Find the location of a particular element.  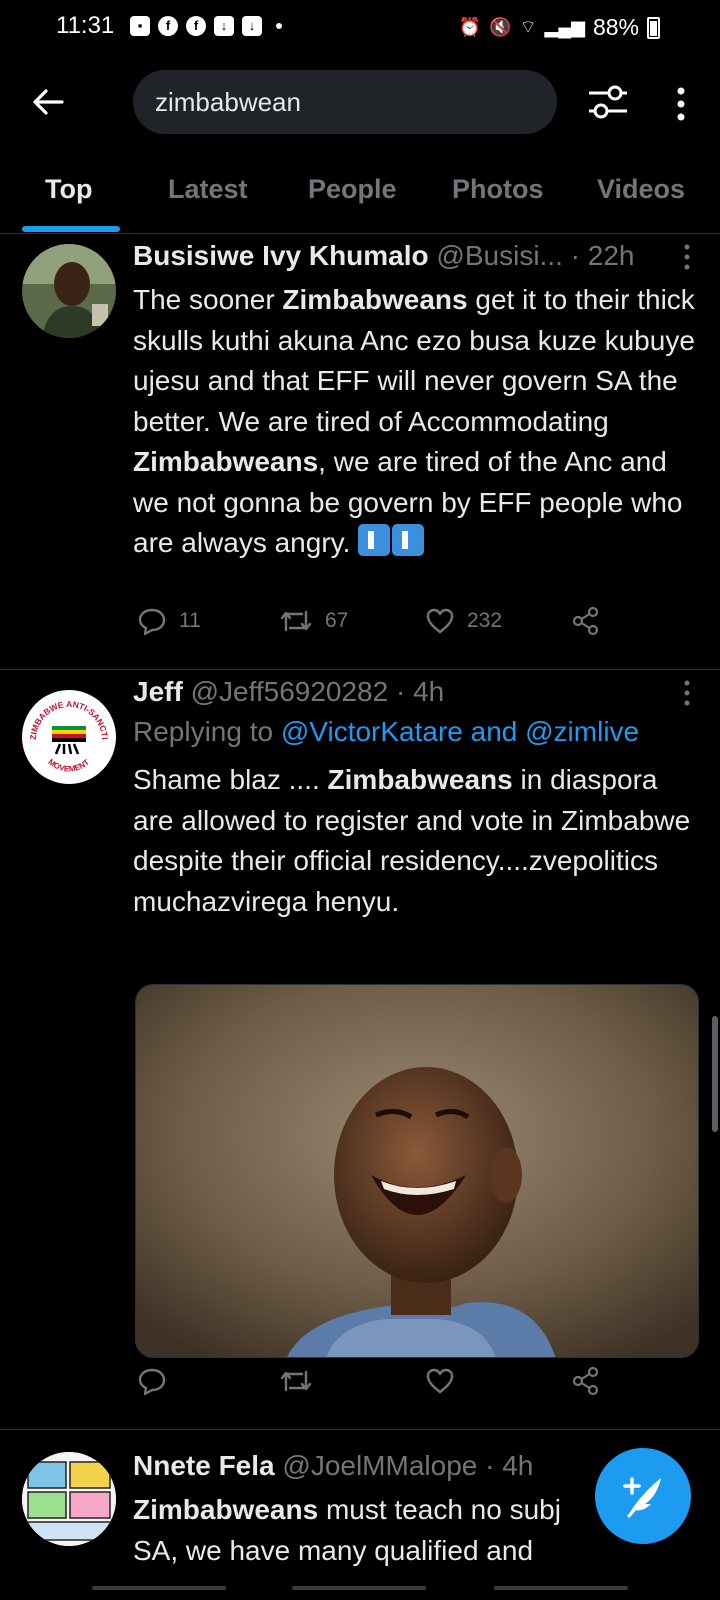

vertical-dots-icon is located at coordinates (681, 104).